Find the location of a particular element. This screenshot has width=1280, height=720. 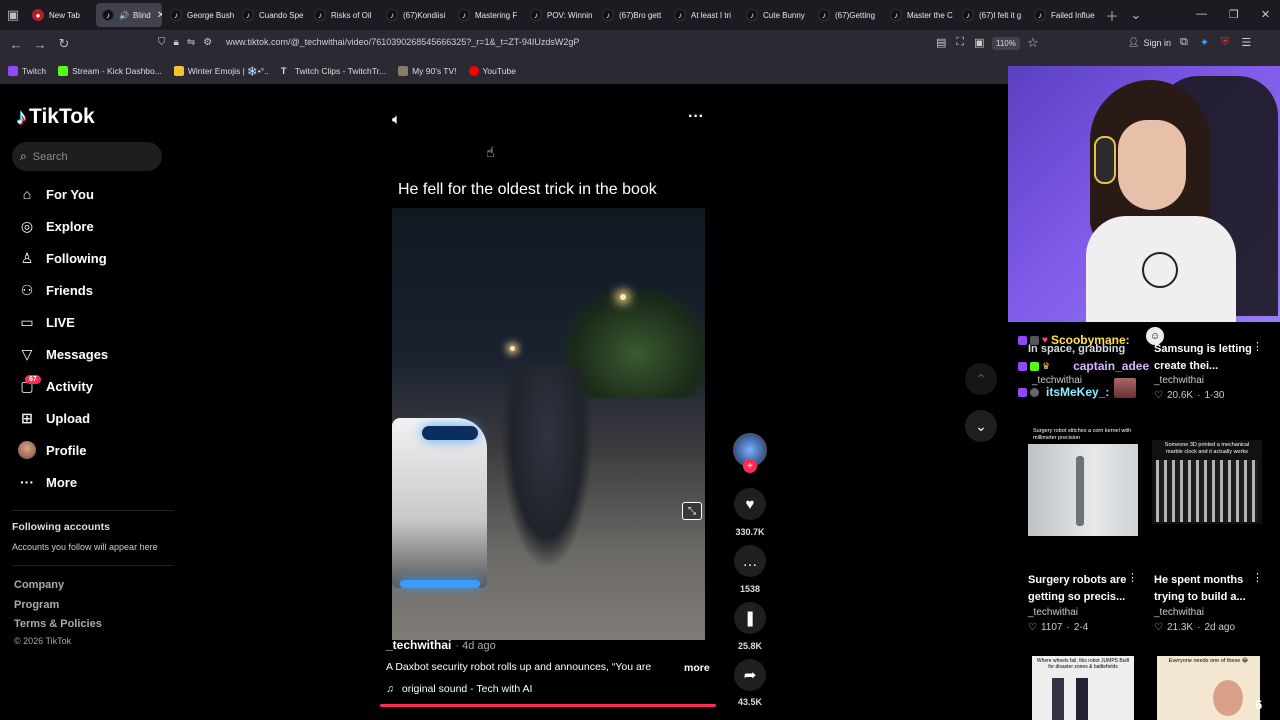

tab-6: ♪ Mastering F is located at coordinates (488, 15).